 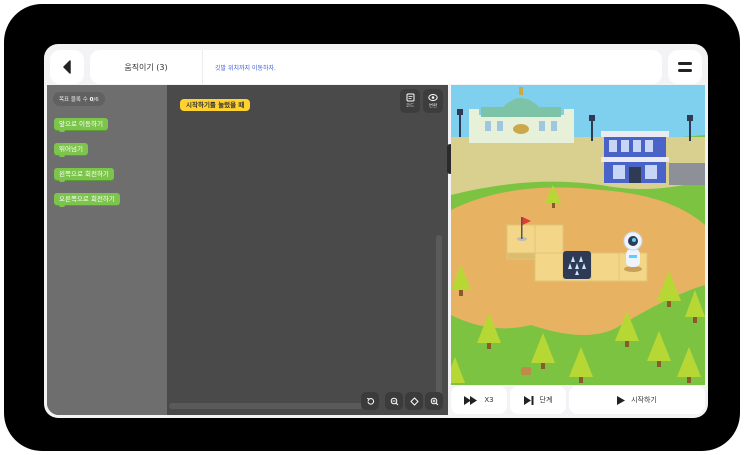 What do you see at coordinates (471, 400) in the screenshot?
I see `fast-forward-icon` at bounding box center [471, 400].